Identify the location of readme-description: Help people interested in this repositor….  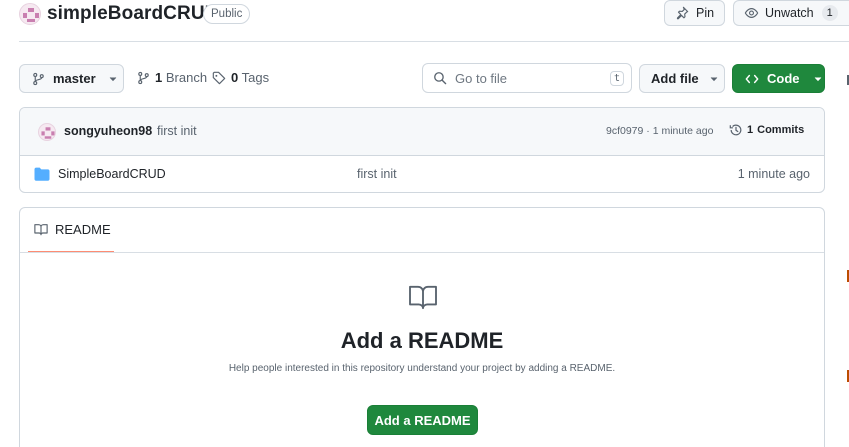
(422, 368).